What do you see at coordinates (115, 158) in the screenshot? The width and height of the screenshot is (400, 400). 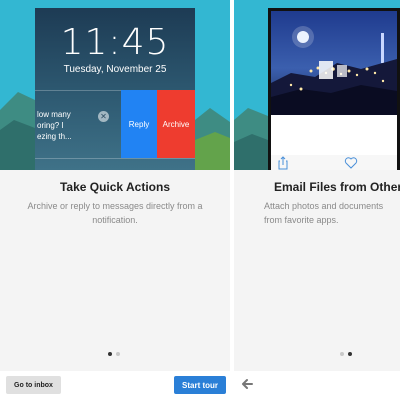 I see `notification-divider` at bounding box center [115, 158].